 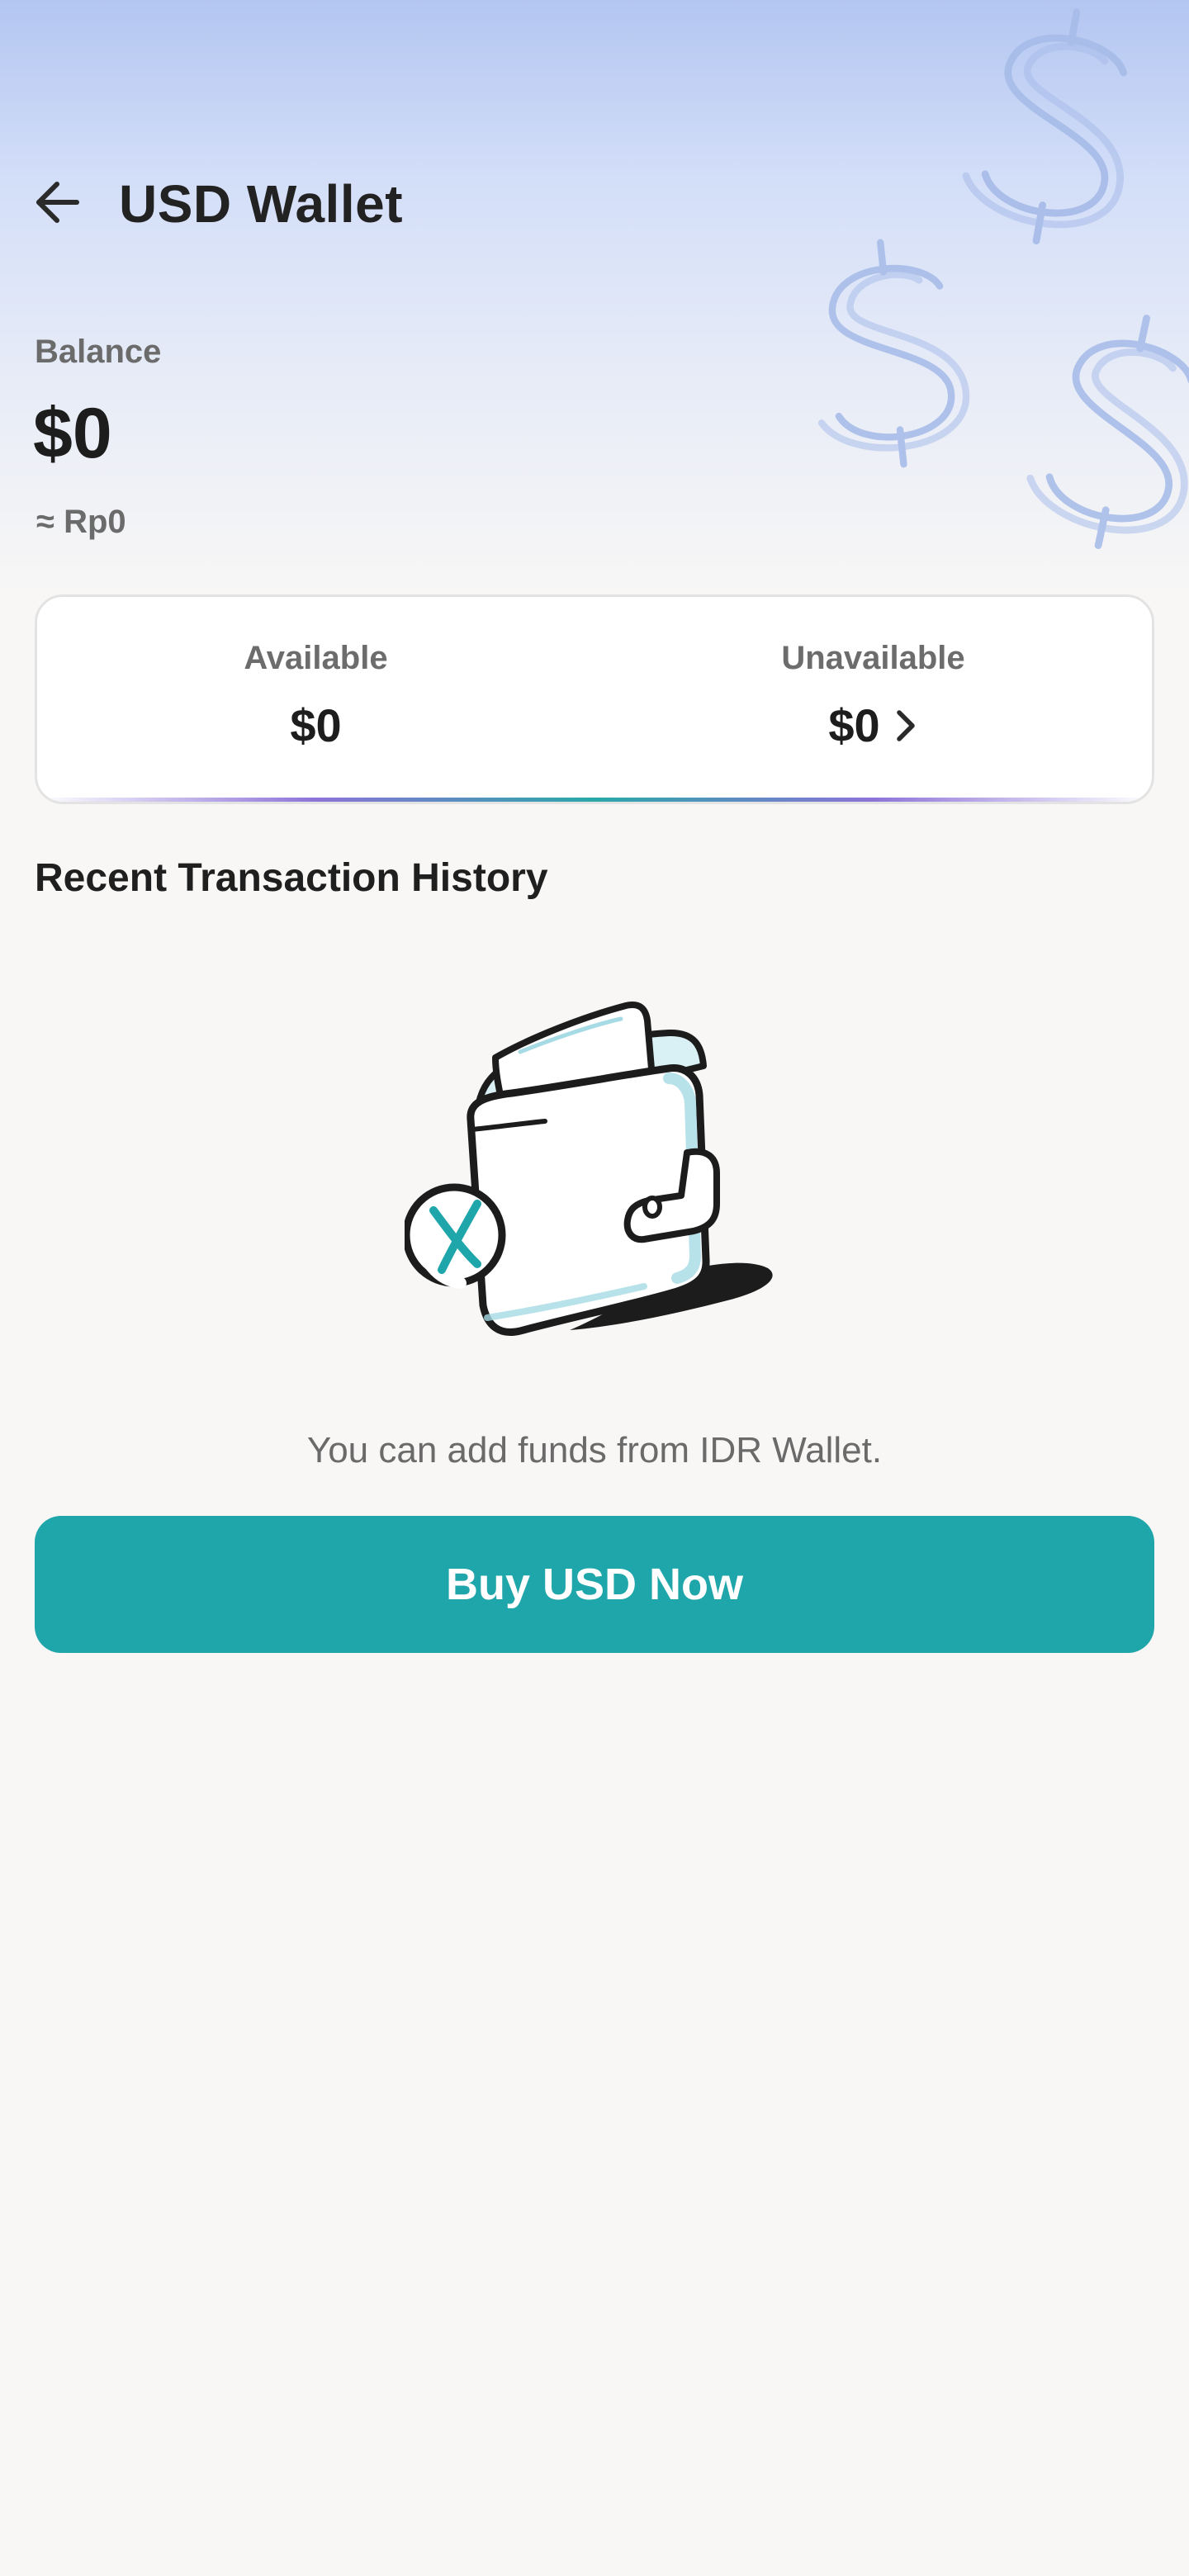 What do you see at coordinates (589, 1169) in the screenshot?
I see `empty-wallet-icon` at bounding box center [589, 1169].